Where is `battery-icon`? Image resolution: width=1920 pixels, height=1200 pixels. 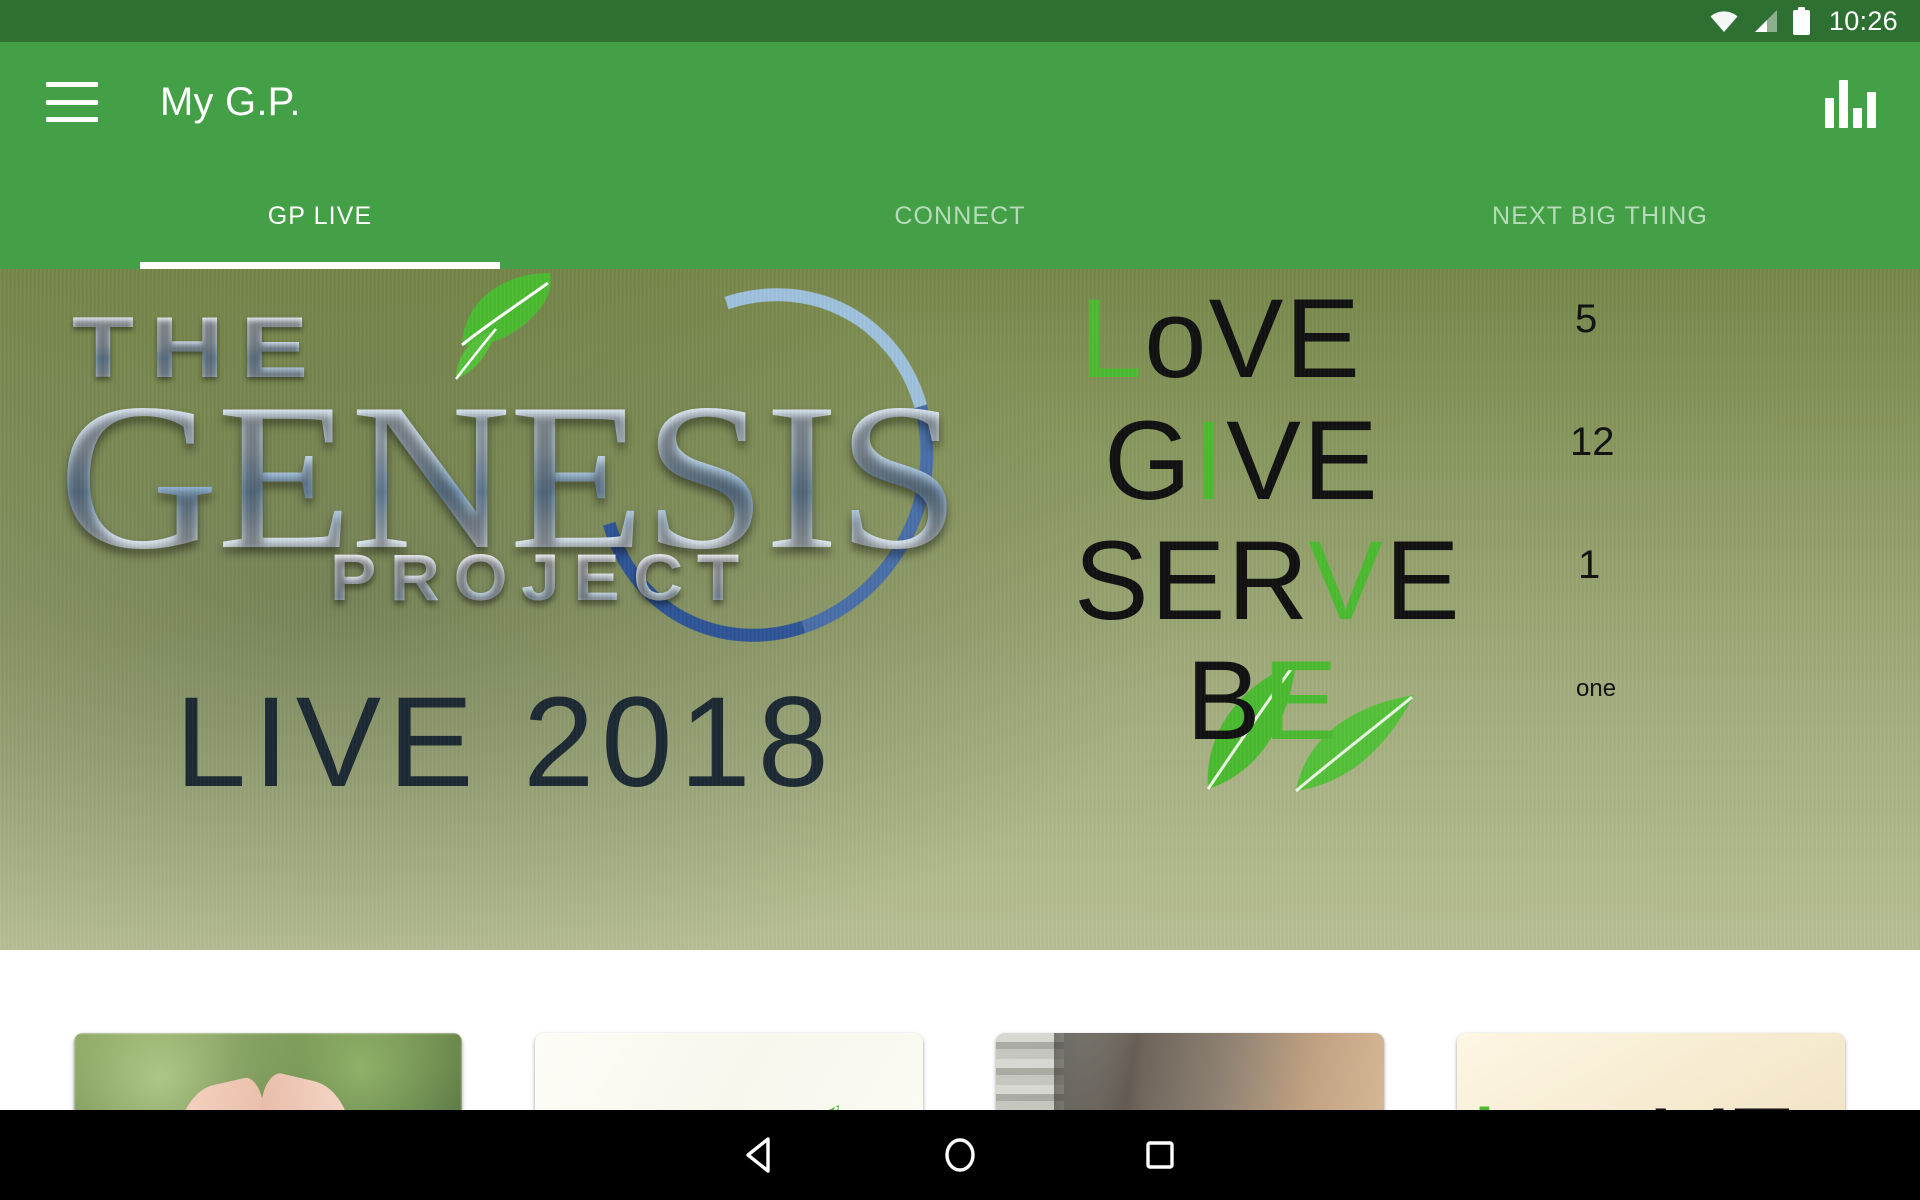 battery-icon is located at coordinates (1801, 21).